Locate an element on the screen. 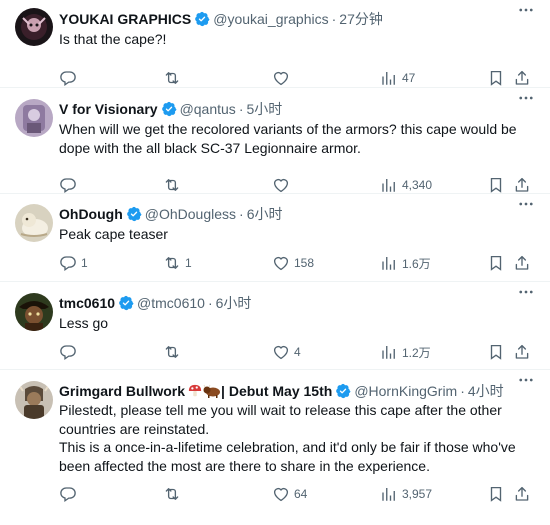  views-button: 4,340 is located at coordinates (406, 185).